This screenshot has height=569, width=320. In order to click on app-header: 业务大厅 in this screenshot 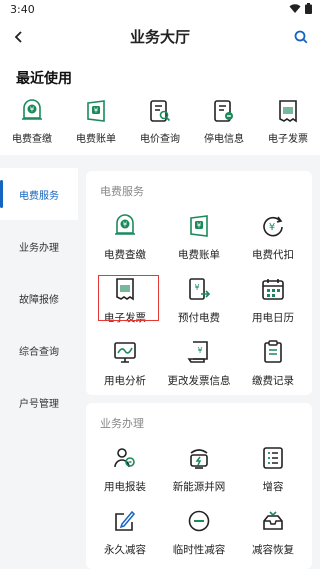, I will do `click(160, 36)`.